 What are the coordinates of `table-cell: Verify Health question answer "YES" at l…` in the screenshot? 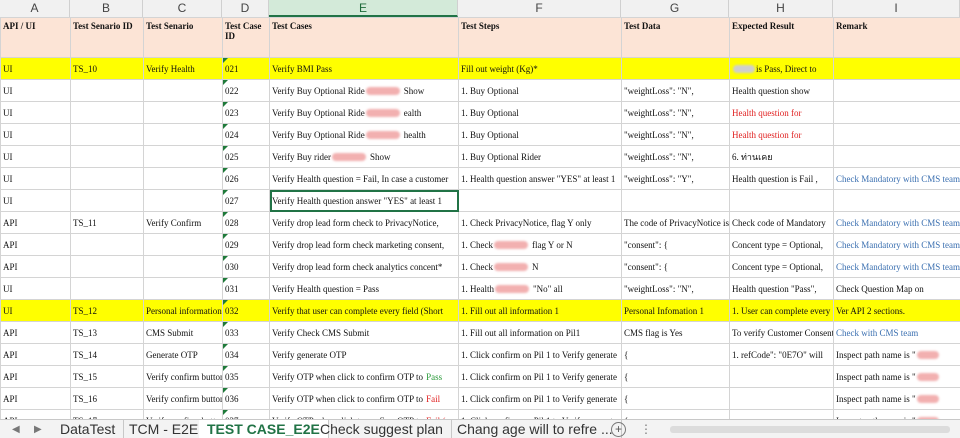 It's located at (364, 200).